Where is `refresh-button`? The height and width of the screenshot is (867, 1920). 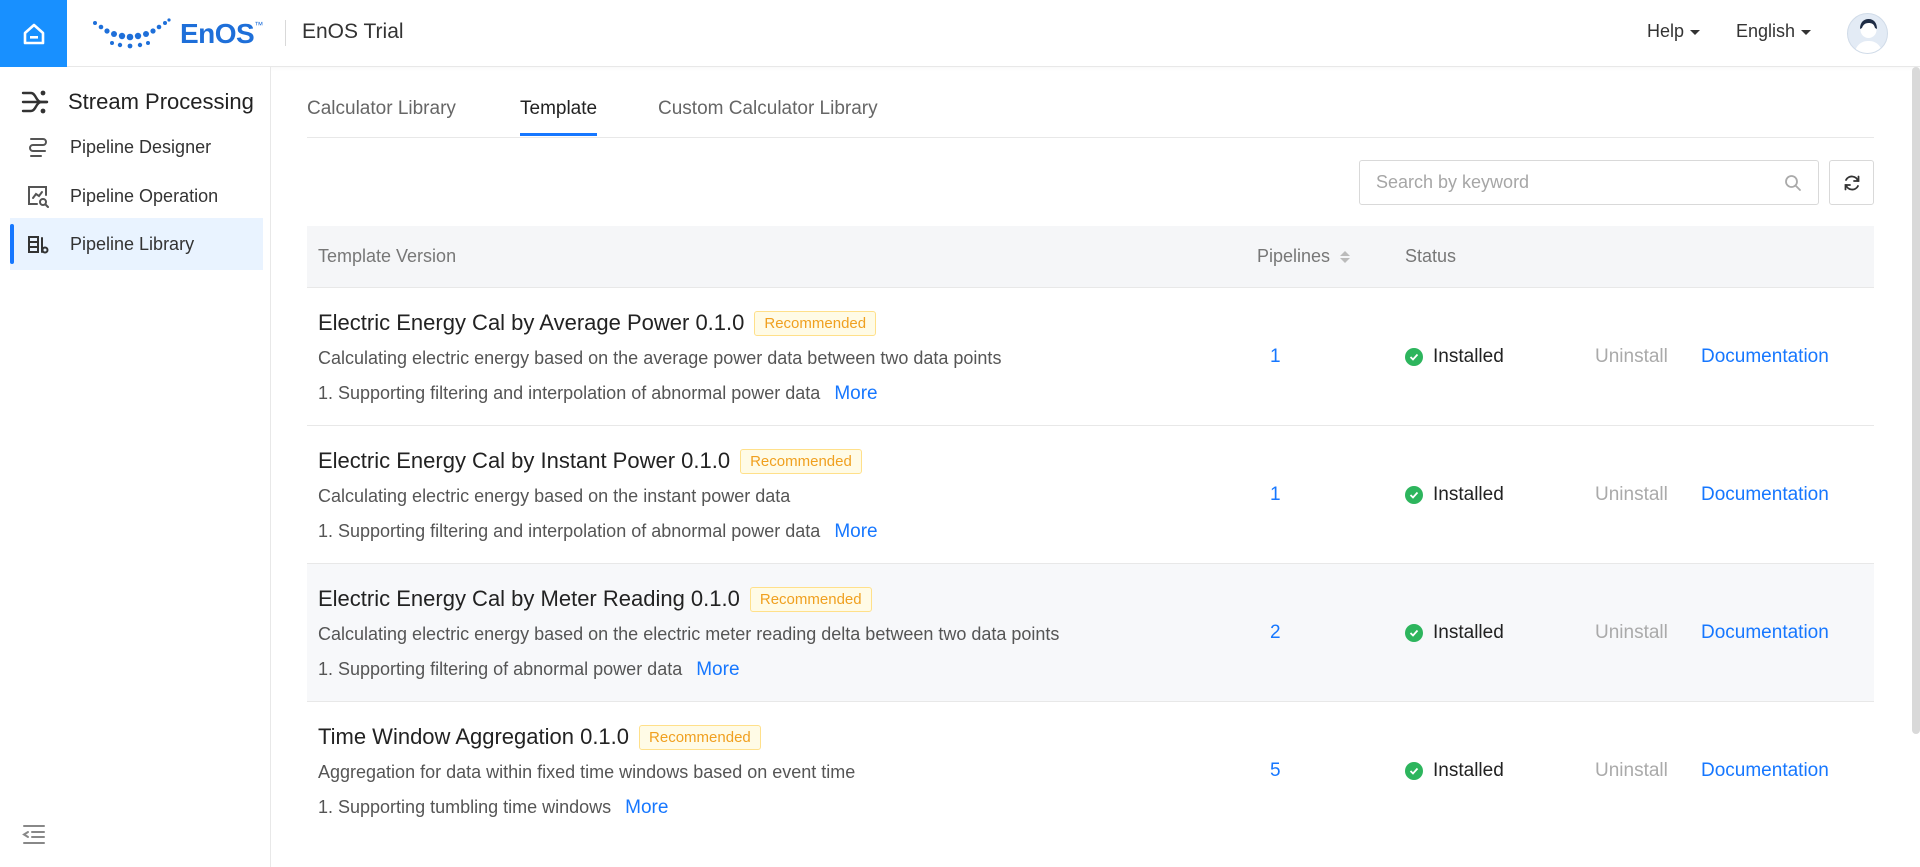
refresh-button is located at coordinates (1851, 182).